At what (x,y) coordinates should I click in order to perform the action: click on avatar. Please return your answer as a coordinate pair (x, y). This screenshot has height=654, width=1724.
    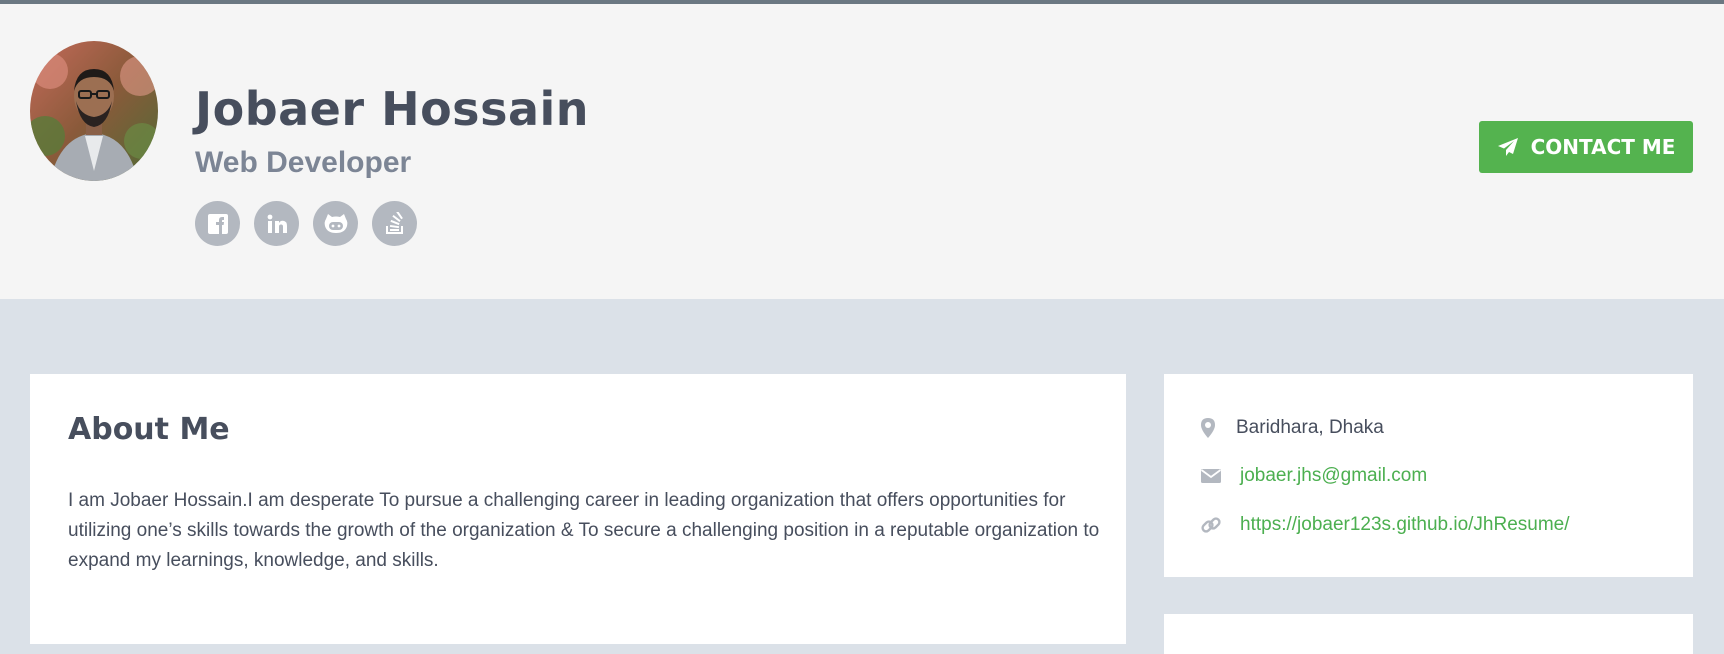
    Looking at the image, I should click on (94, 111).